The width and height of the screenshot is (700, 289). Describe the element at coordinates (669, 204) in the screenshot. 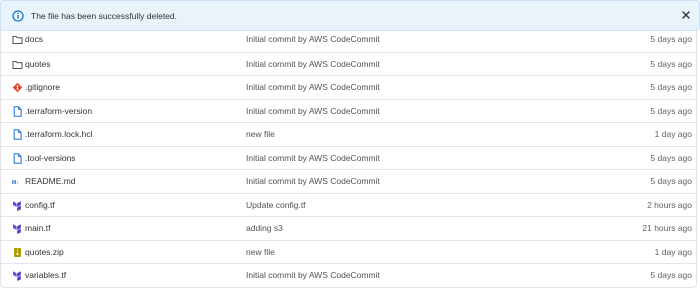

I see `last-update-date: 2 hours ago` at that location.